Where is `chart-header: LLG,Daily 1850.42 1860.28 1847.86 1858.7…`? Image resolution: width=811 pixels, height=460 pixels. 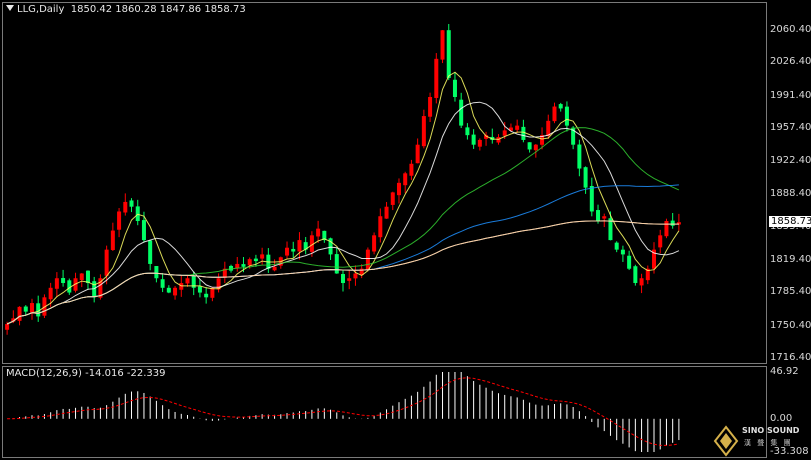
chart-header: LLG,Daily 1850.42 1860.28 1847.86 1858.7… is located at coordinates (126, 9).